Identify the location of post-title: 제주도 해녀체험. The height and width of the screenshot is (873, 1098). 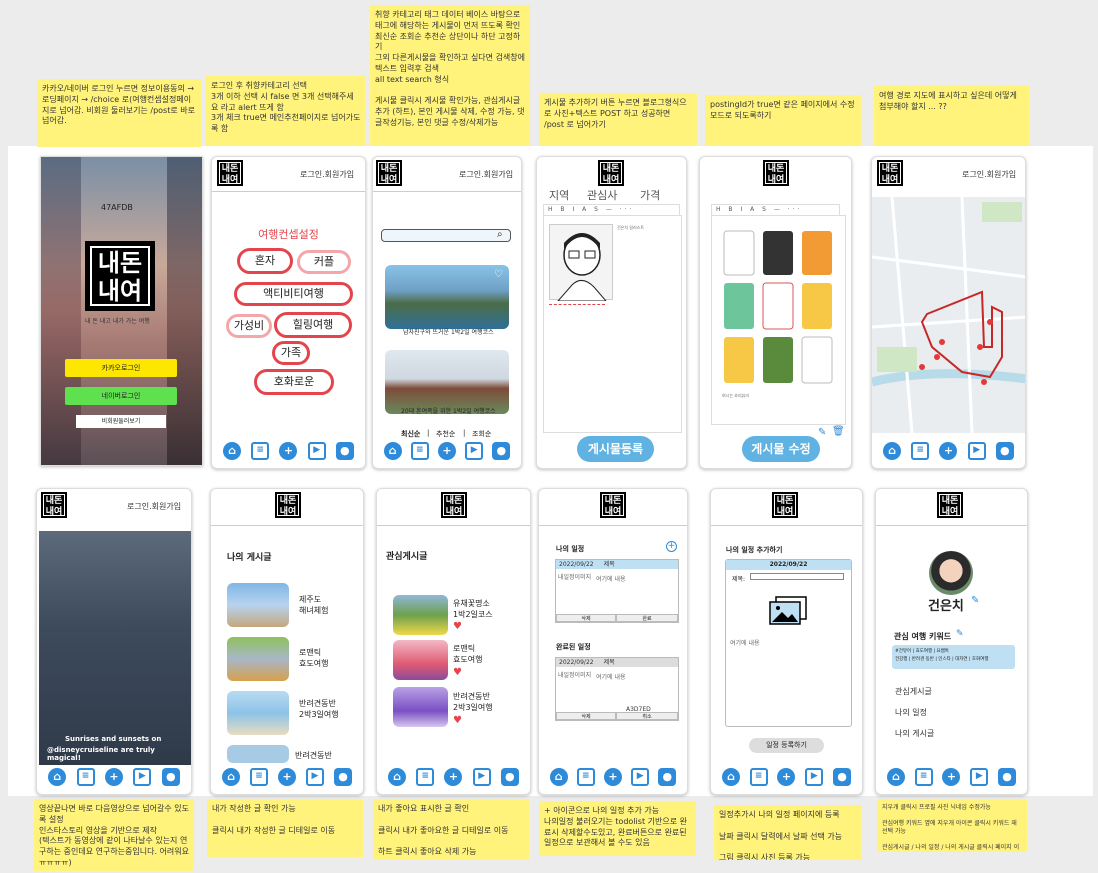
(313, 606).